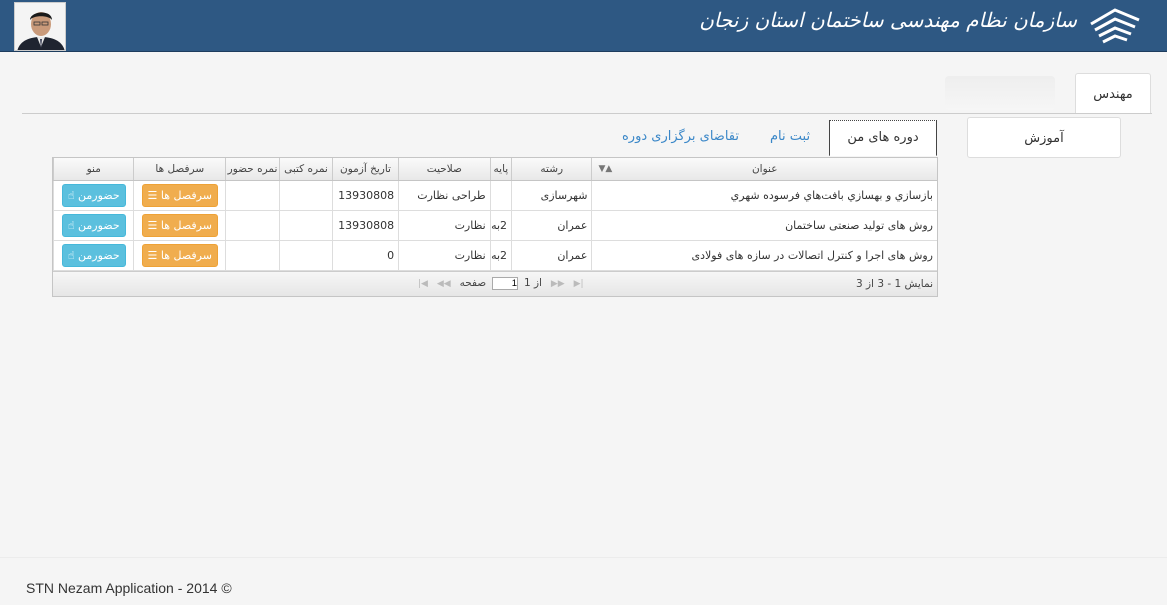 The height and width of the screenshot is (605, 1167). What do you see at coordinates (551, 169) in the screenshot?
I see `col-field-header: رشته` at bounding box center [551, 169].